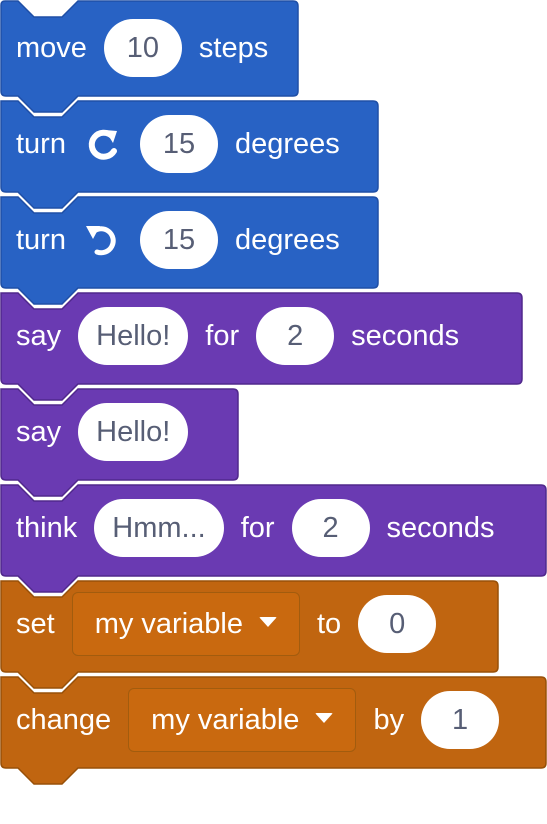 The image size is (547, 824). Describe the element at coordinates (460, 720) in the screenshot. I see `value-input: 1` at that location.